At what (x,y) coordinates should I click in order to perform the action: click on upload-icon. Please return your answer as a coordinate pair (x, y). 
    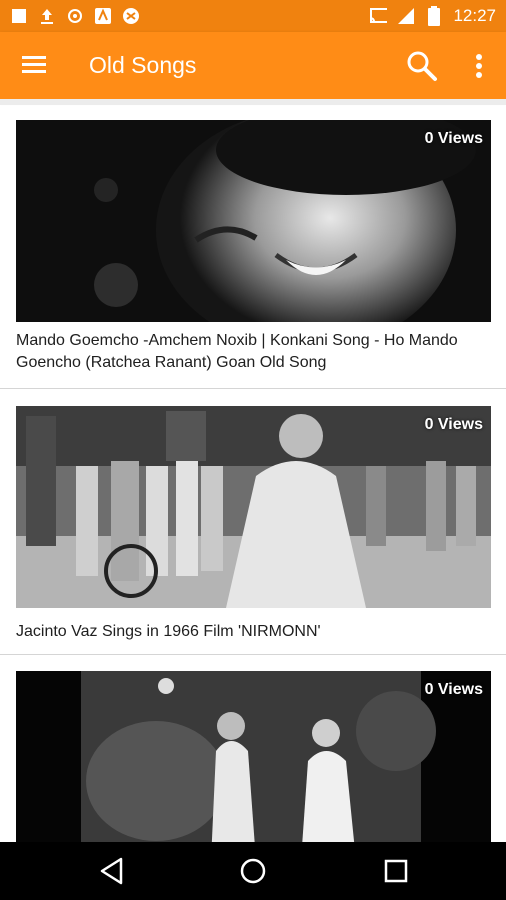
    Looking at the image, I should click on (47, 16).